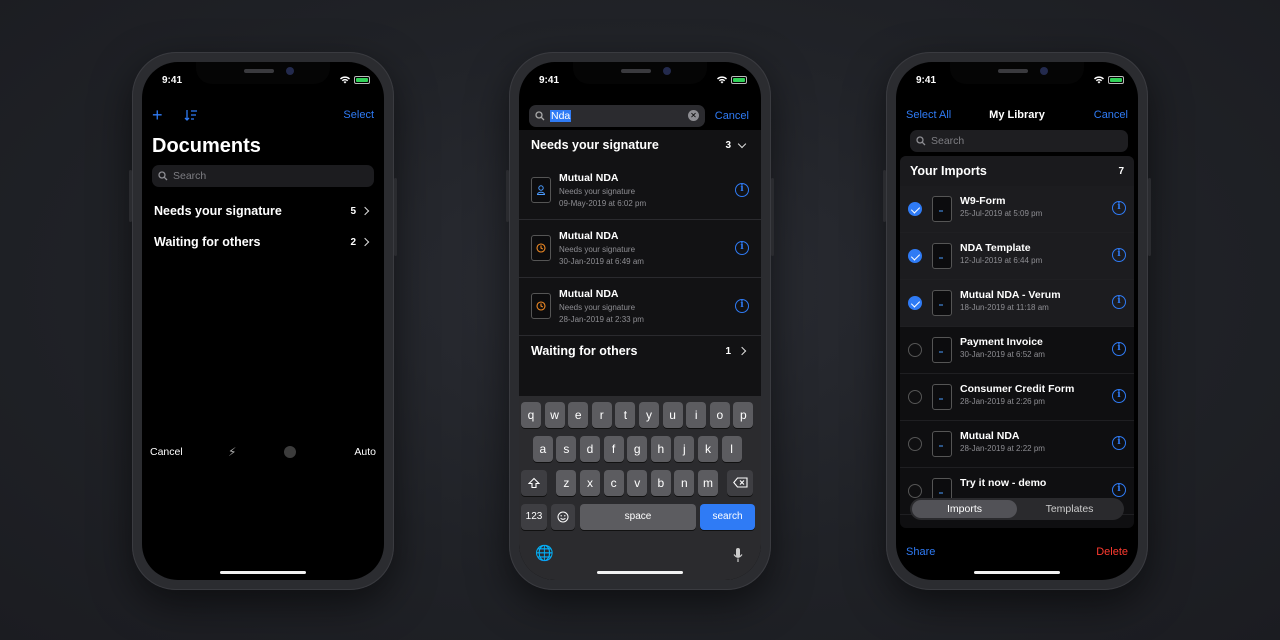 The width and height of the screenshot is (1280, 640). Describe the element at coordinates (1002, 354) in the screenshot. I see `doc-date: 30-Jan-2019 at 6:52 am` at that location.